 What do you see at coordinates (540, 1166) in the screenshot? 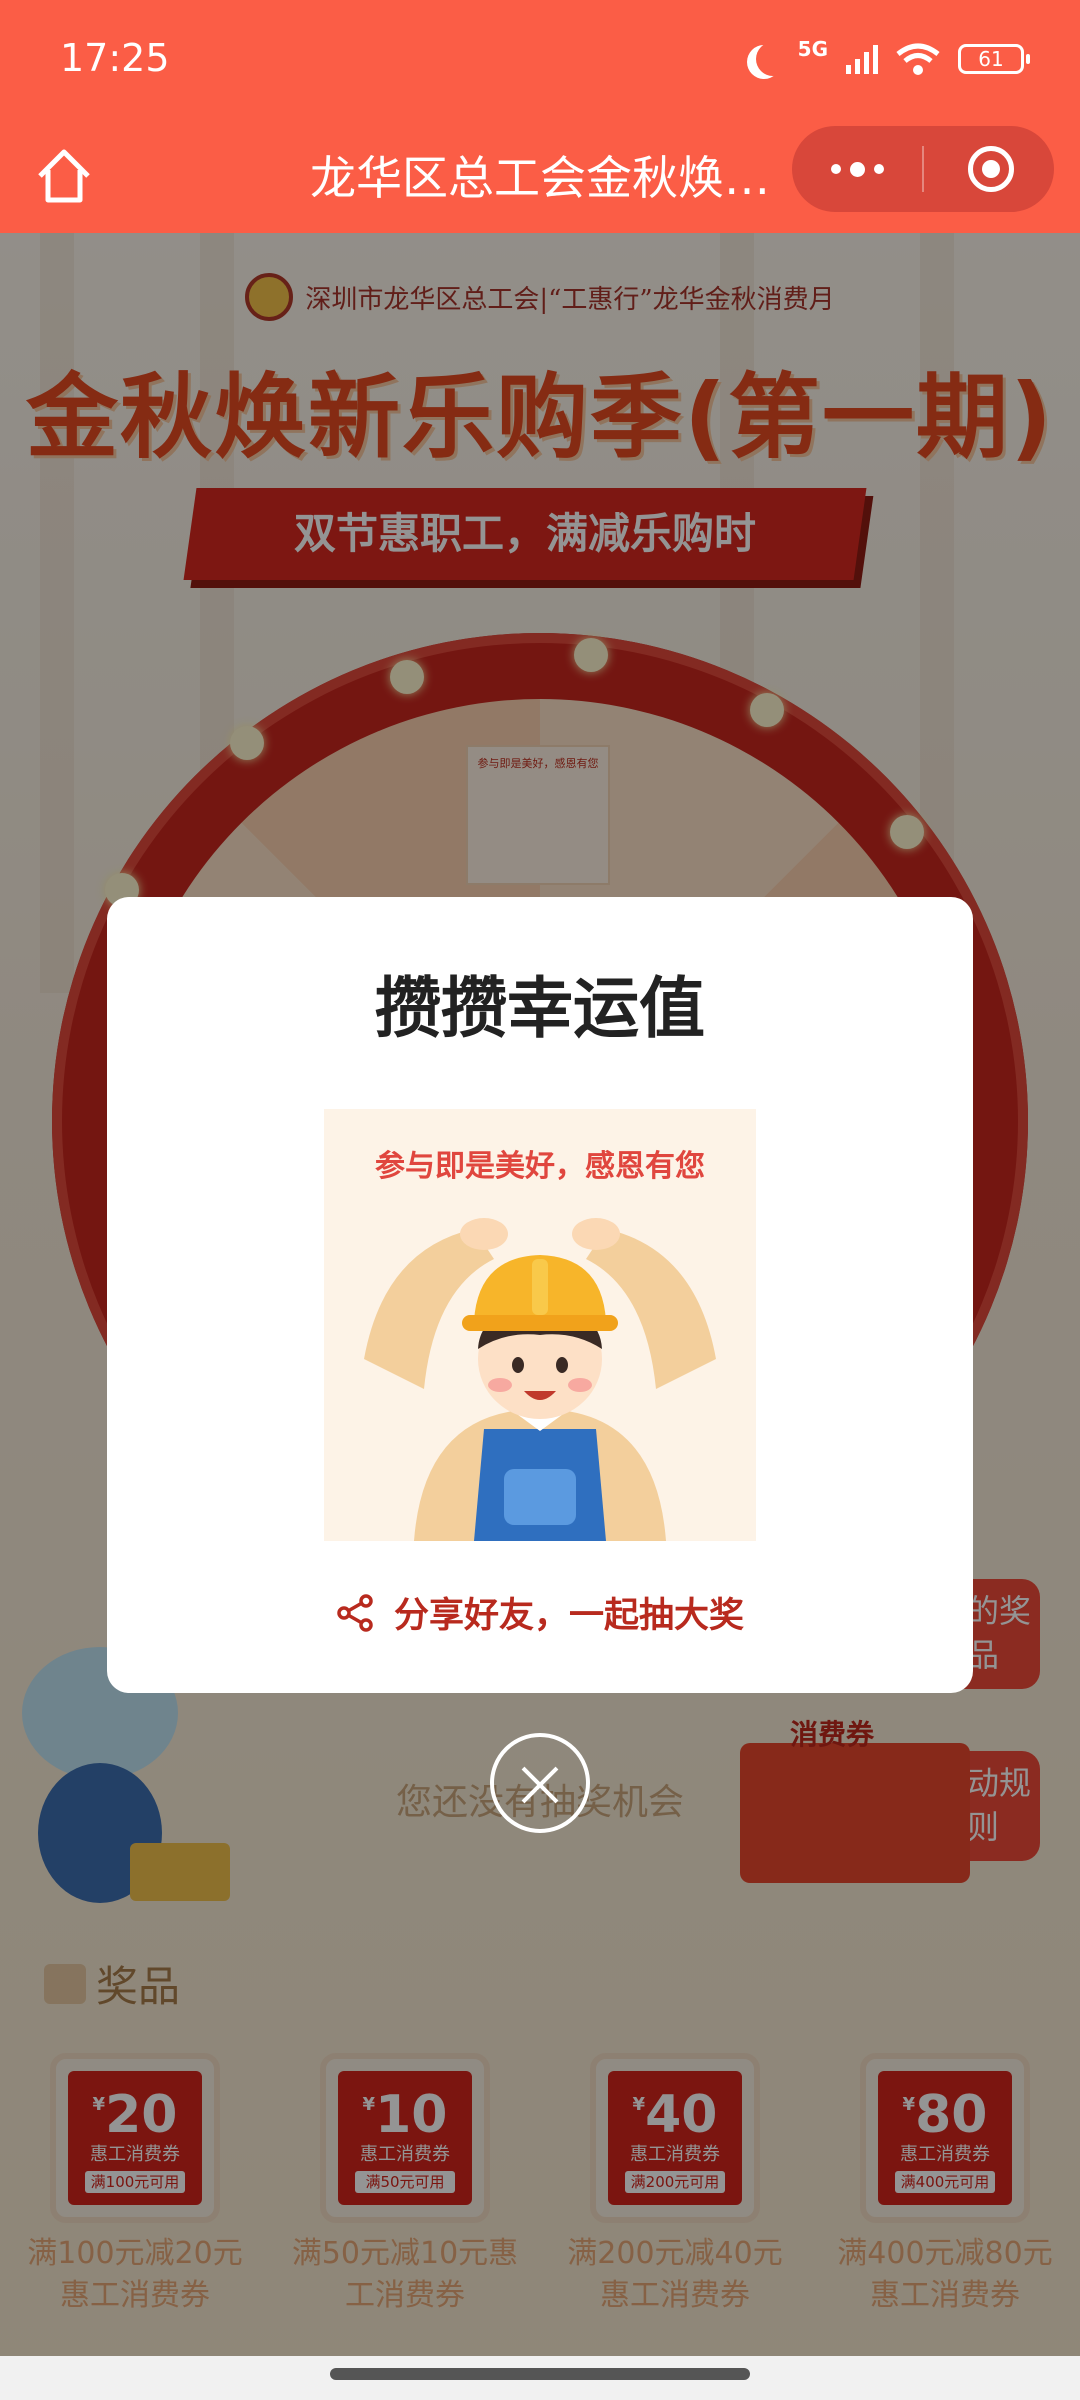
I see `image-caption: 参与即是美好，感恩有您` at bounding box center [540, 1166].